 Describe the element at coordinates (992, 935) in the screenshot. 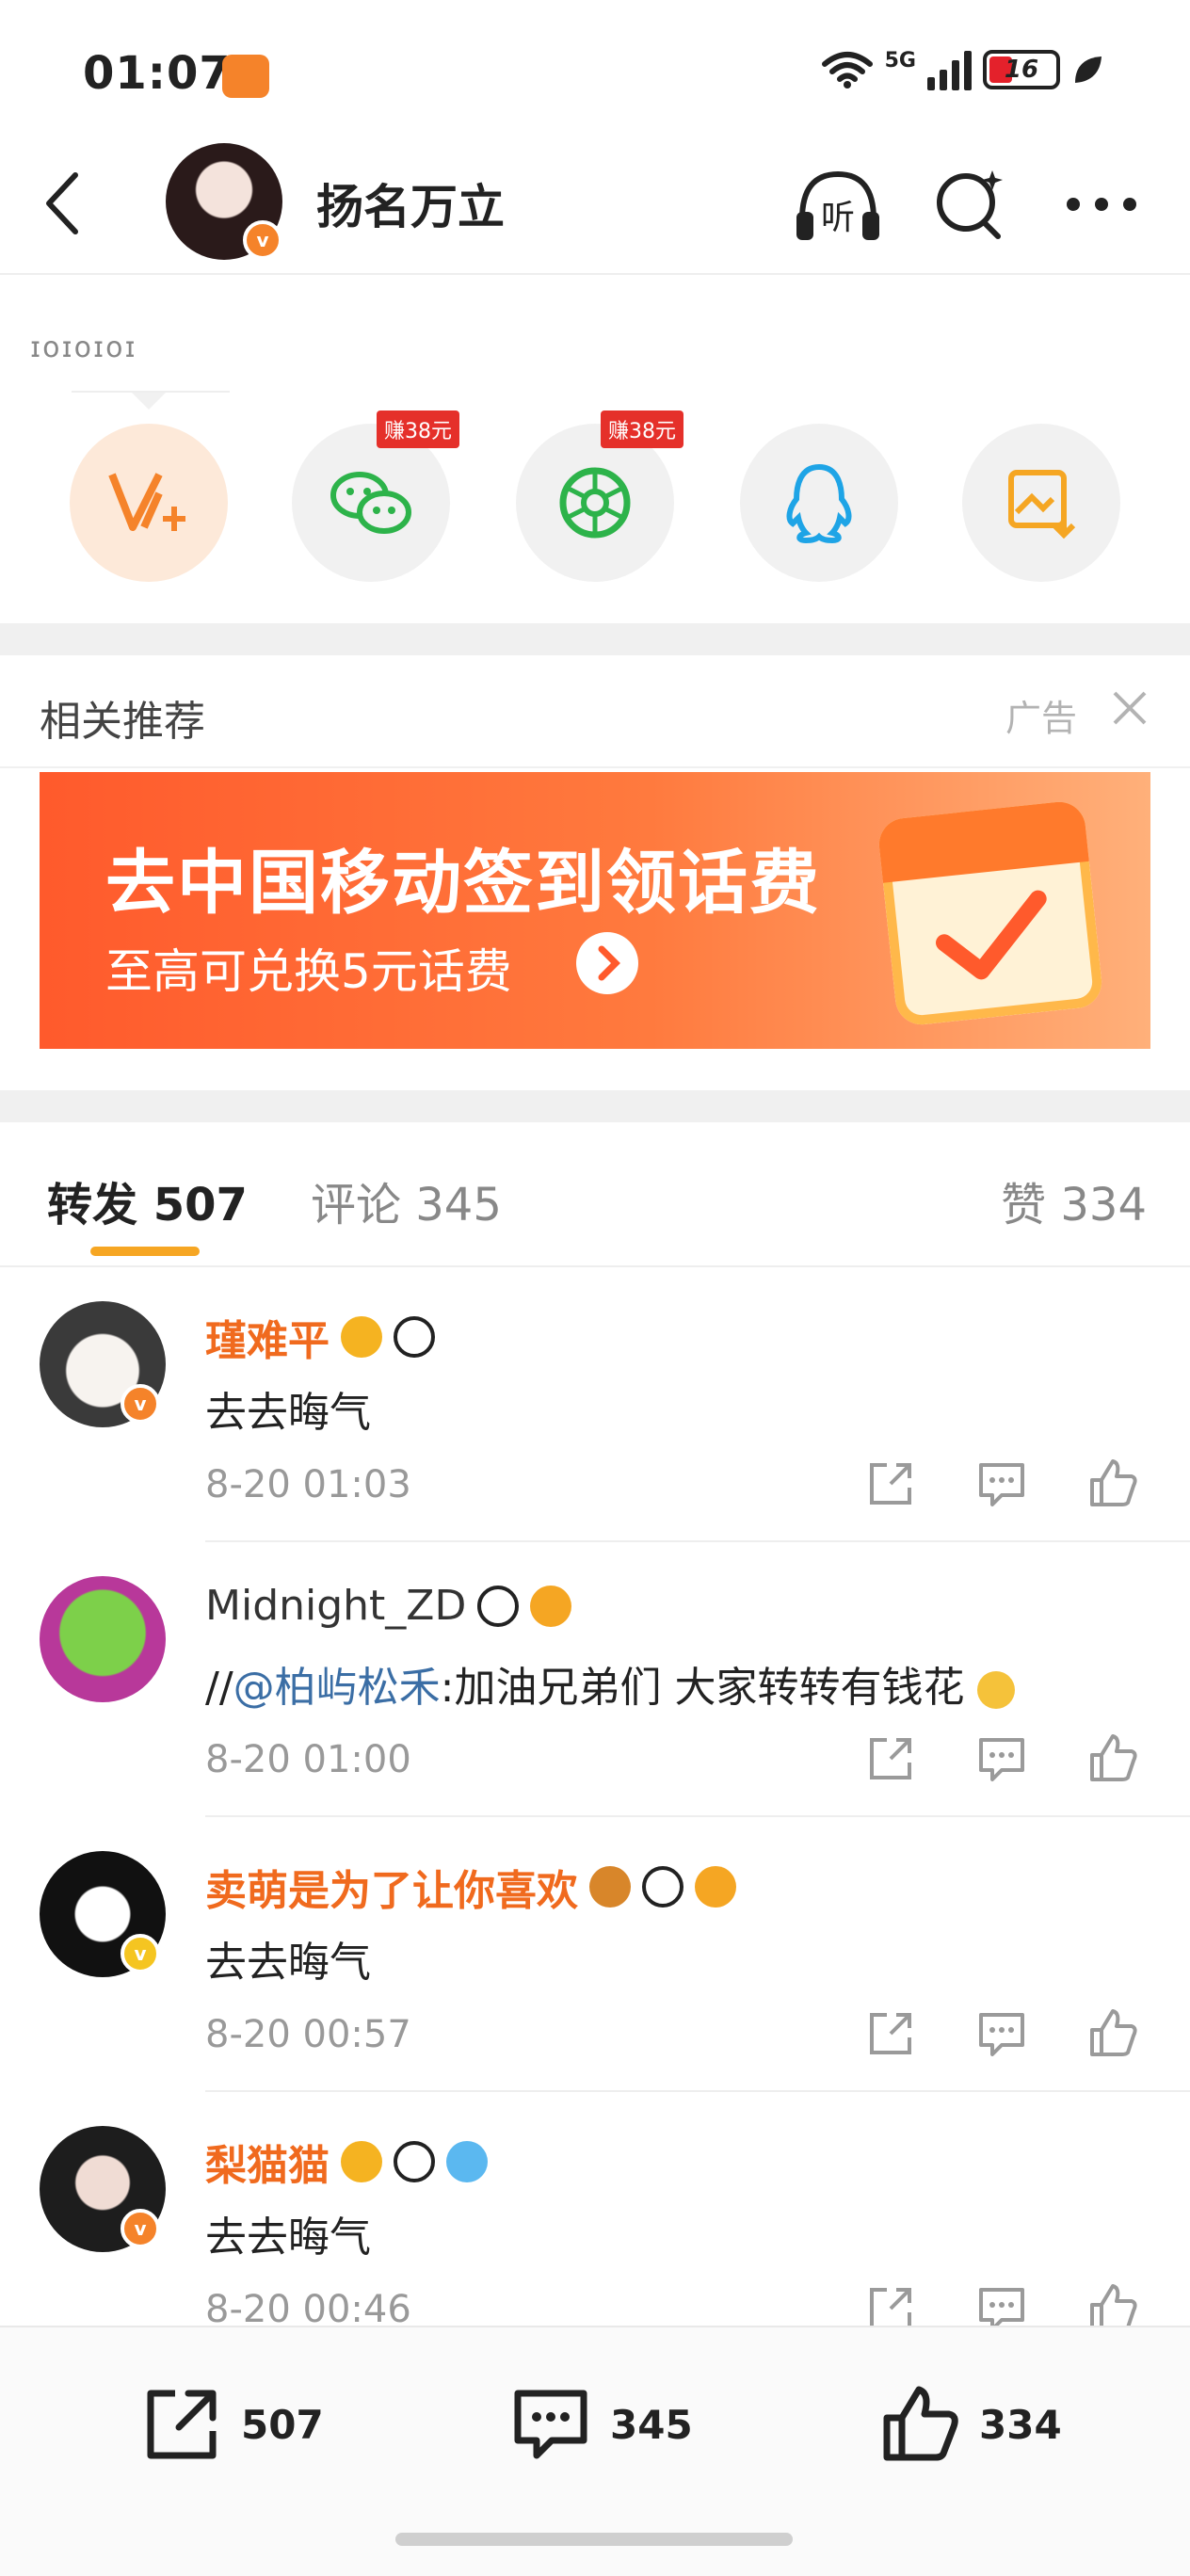

I see `check-icon` at that location.